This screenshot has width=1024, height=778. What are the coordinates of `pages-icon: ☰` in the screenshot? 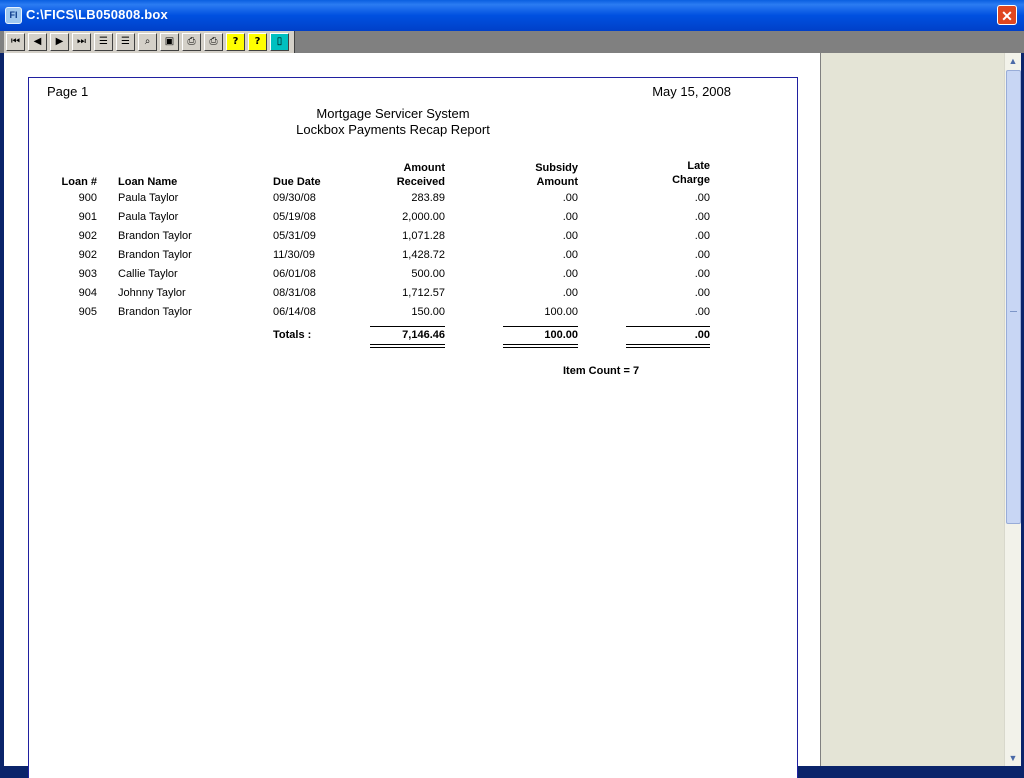 It's located at (125, 41).